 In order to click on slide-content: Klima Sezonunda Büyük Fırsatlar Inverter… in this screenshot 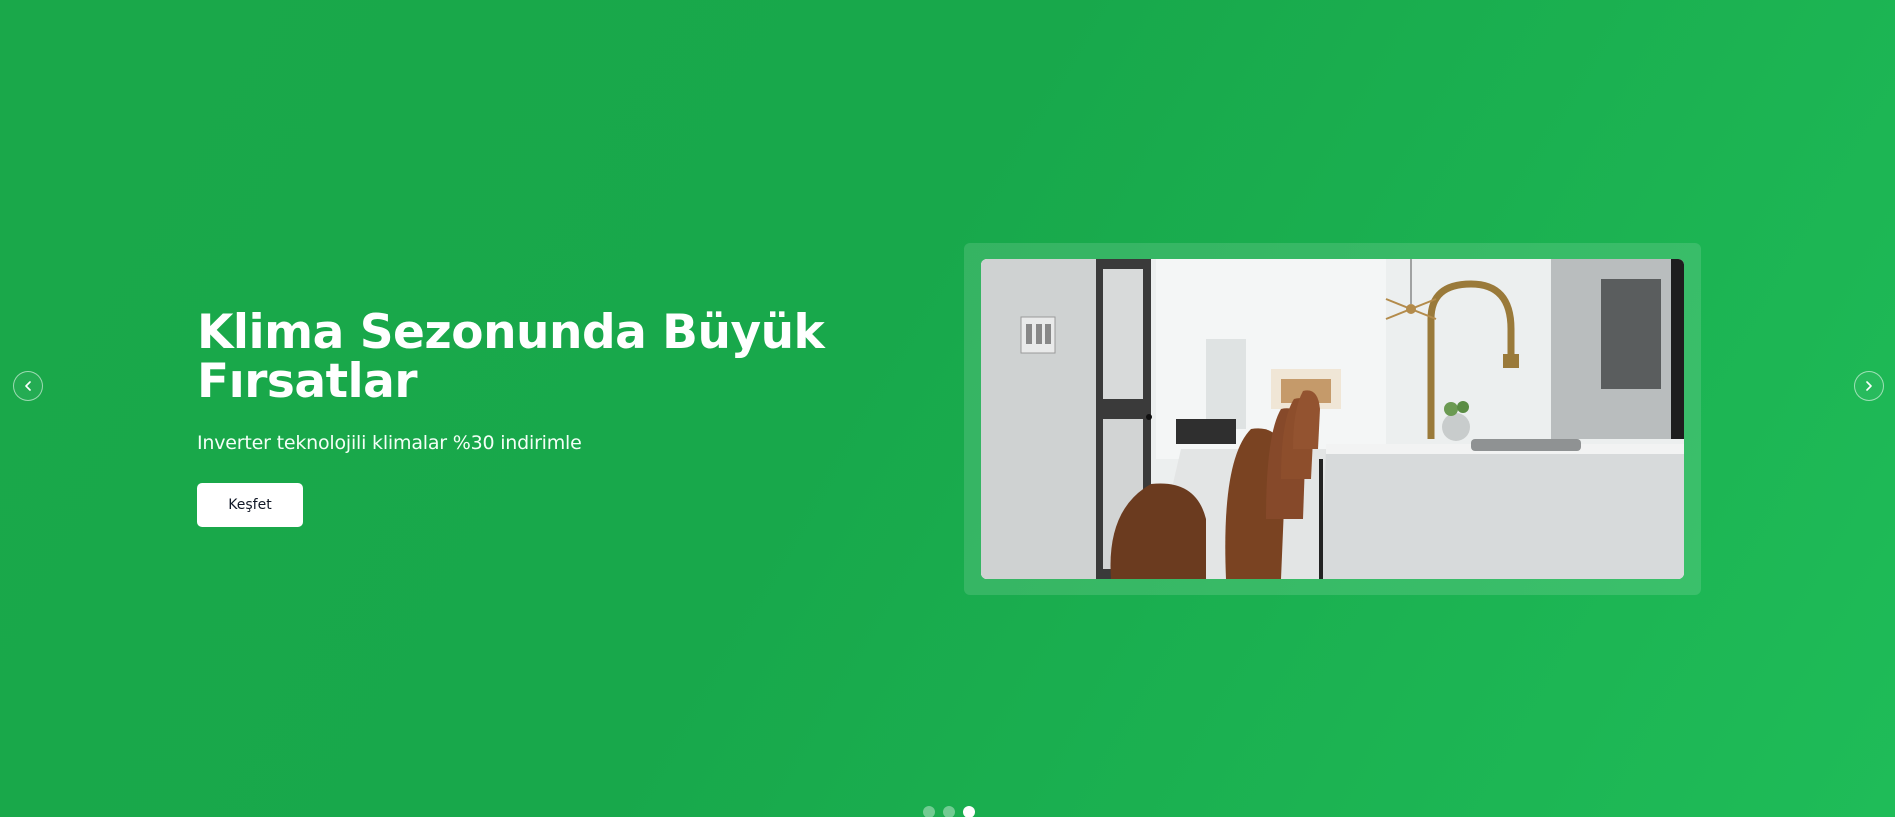, I will do `click(517, 417)`.